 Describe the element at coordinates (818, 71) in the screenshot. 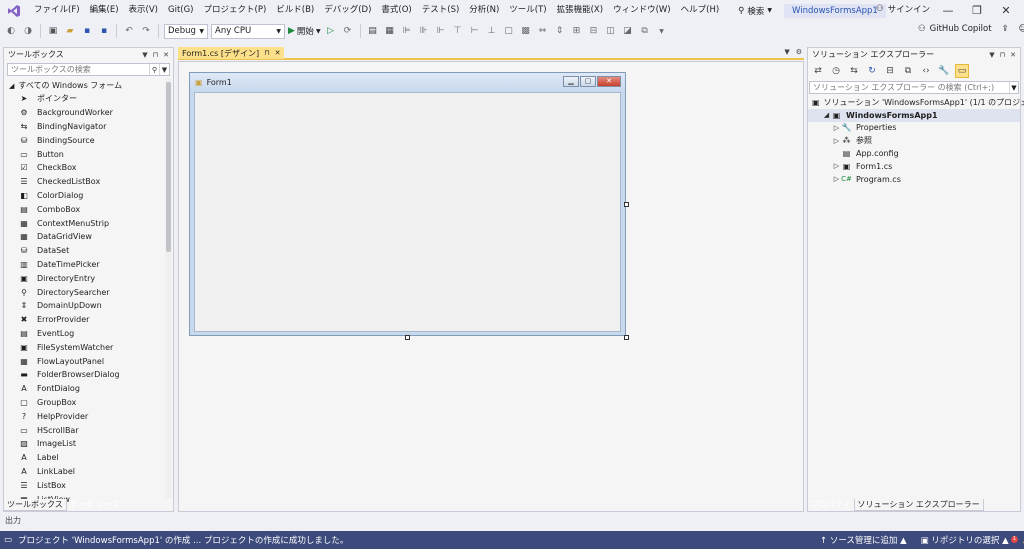

I see `switch-views-icon: ⇄` at that location.